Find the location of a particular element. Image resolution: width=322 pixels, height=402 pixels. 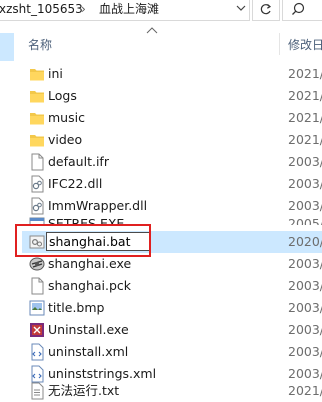

refresh-button is located at coordinates (266, 10).